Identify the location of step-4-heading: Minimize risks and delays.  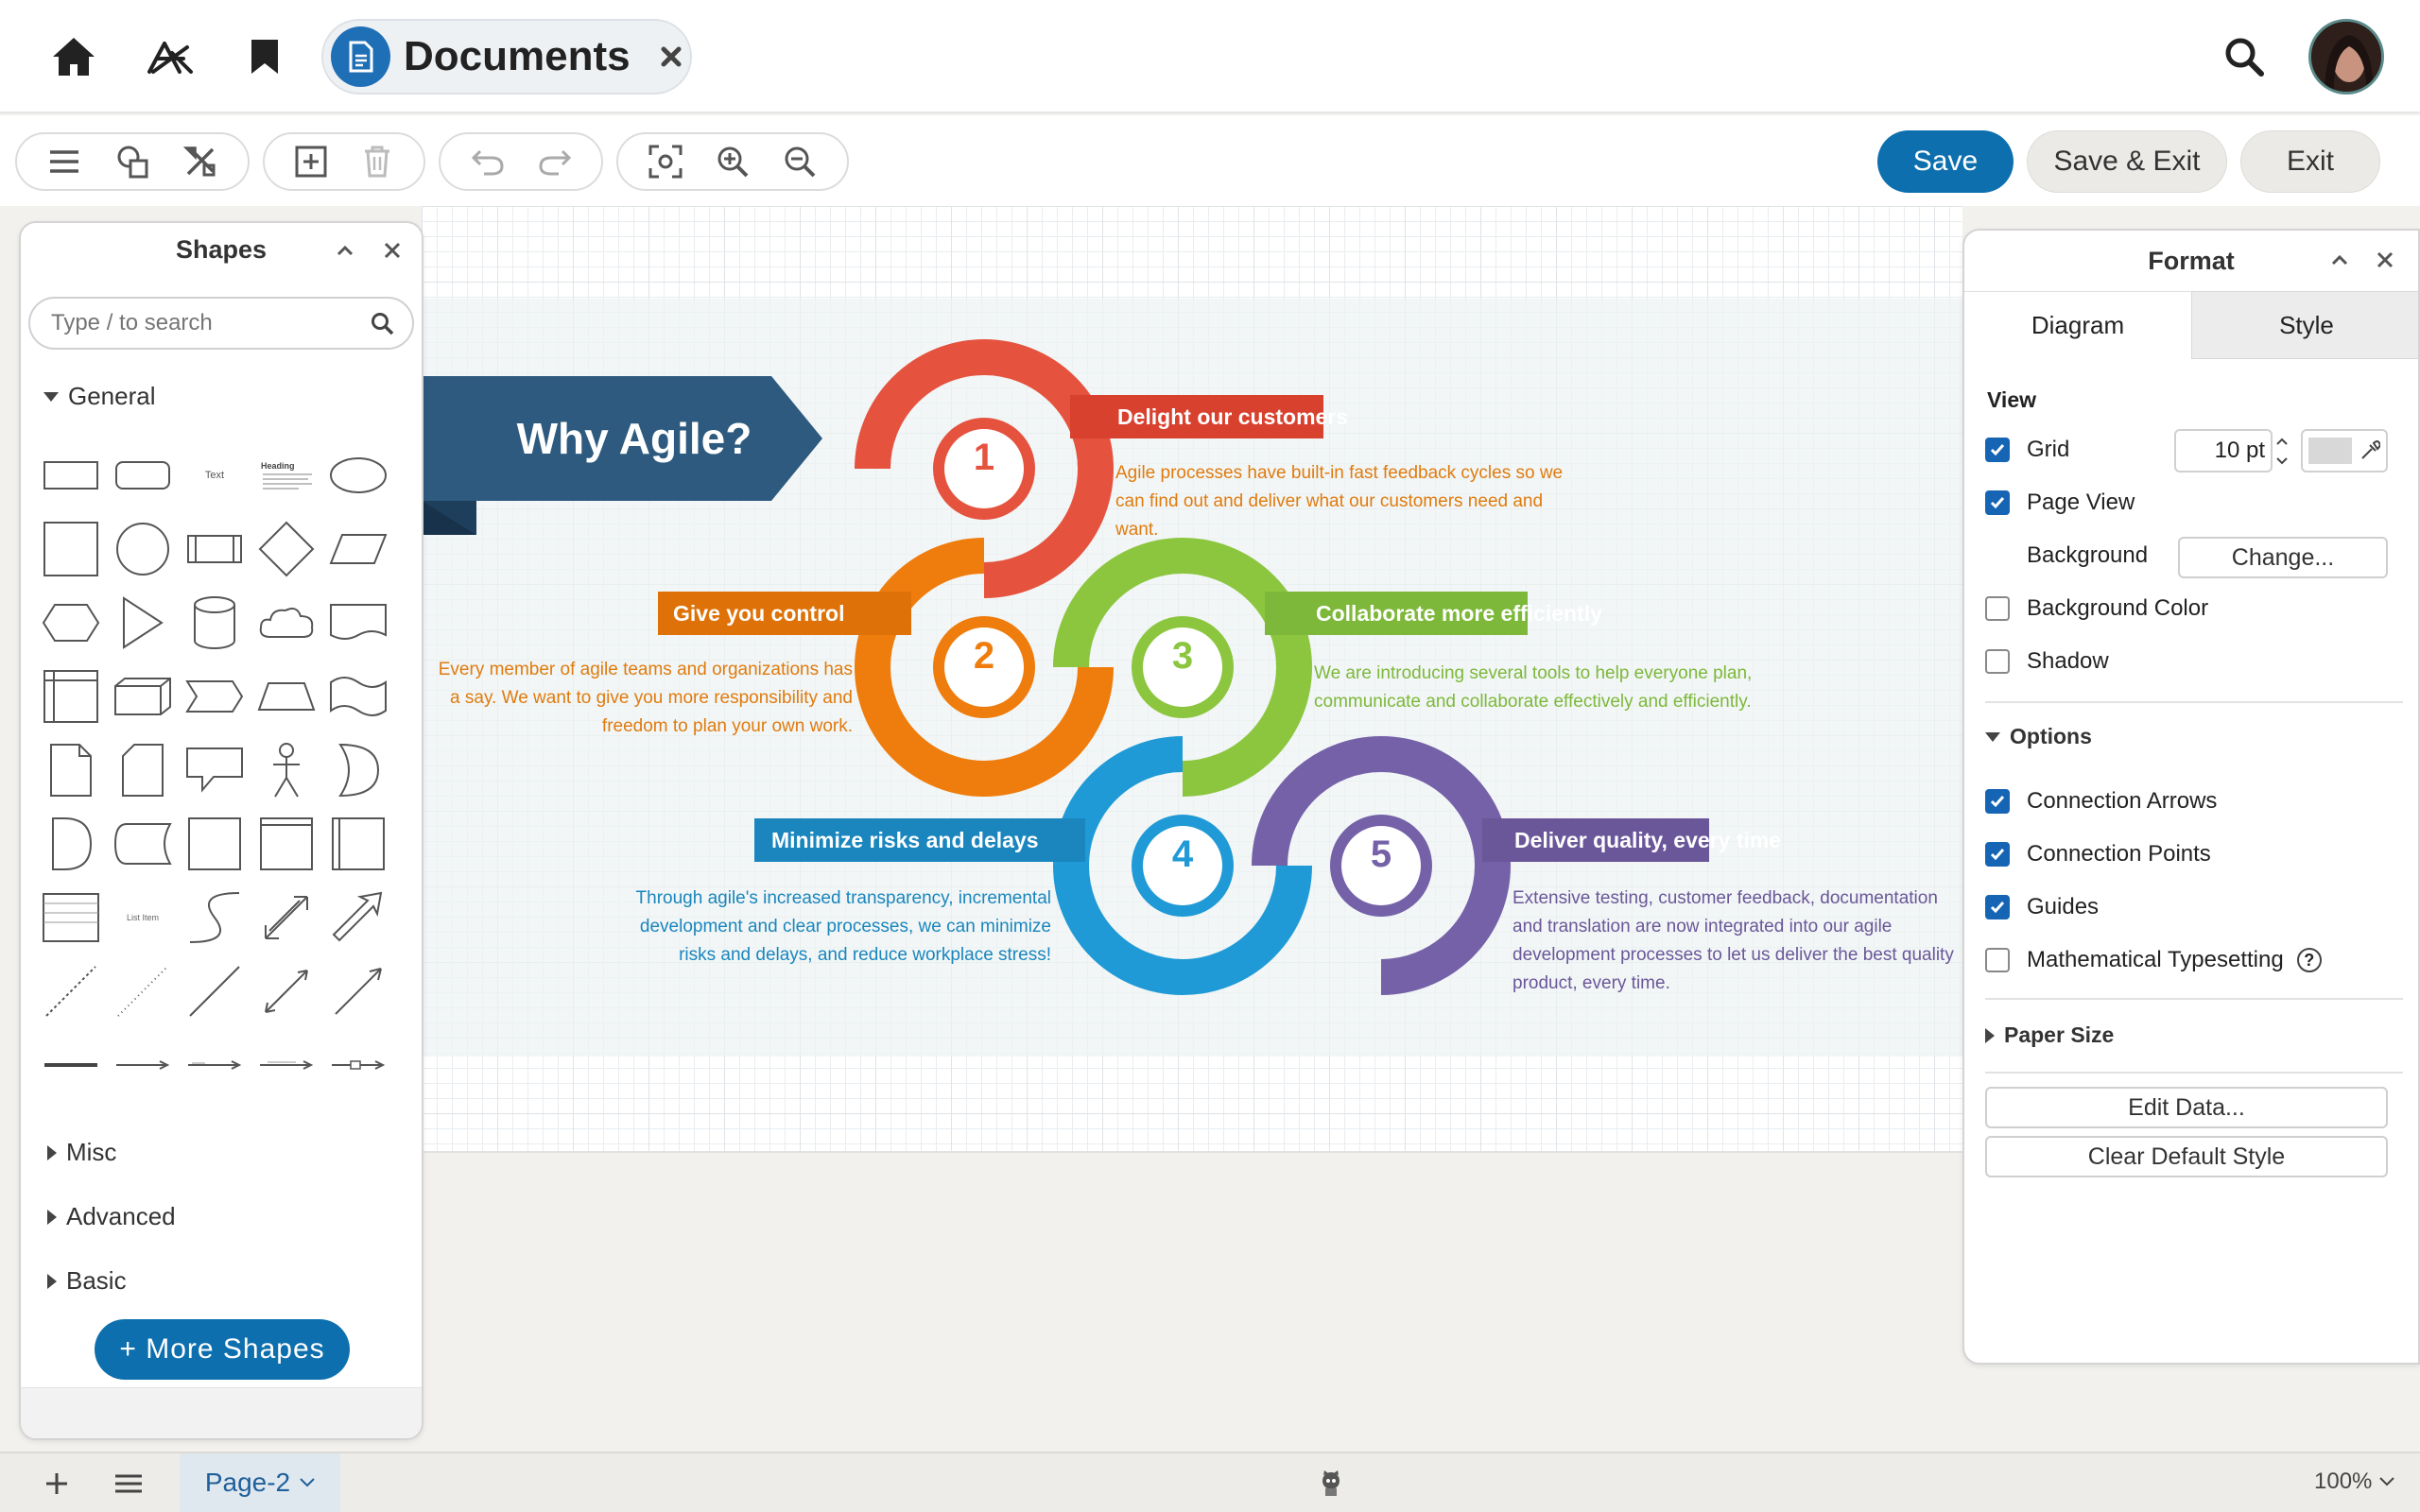
(895, 840).